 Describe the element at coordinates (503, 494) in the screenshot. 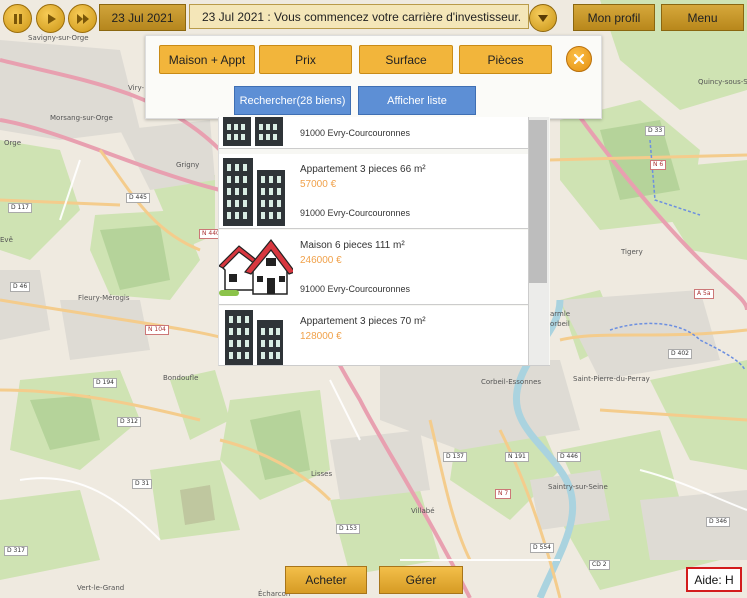

I see `road-label: N 7` at that location.